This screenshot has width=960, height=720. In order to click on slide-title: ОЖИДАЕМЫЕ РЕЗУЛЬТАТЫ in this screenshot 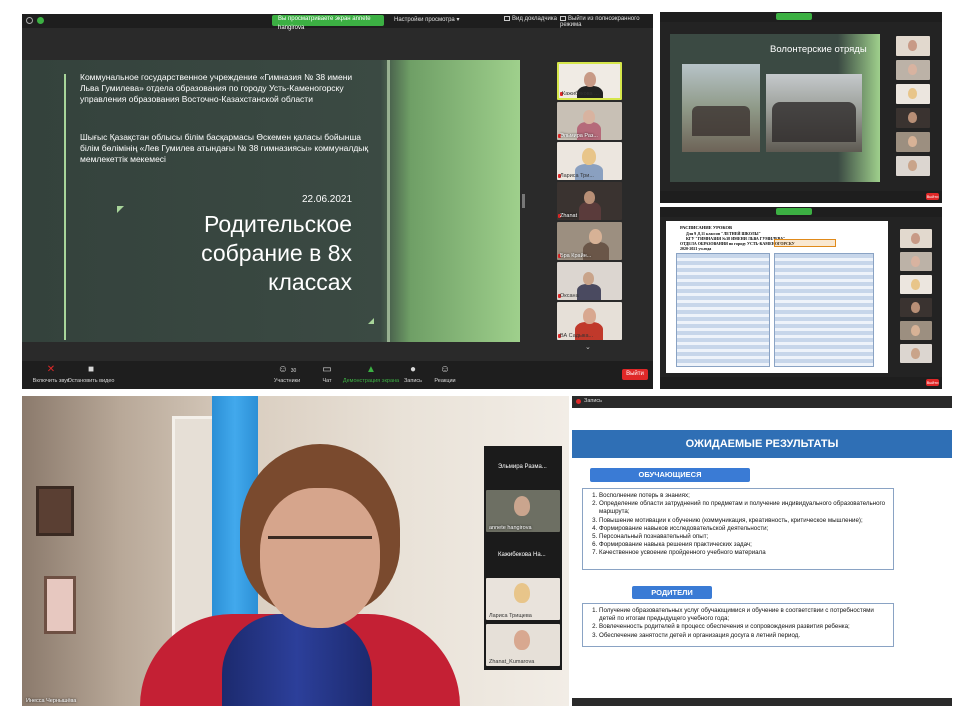, I will do `click(762, 444)`.